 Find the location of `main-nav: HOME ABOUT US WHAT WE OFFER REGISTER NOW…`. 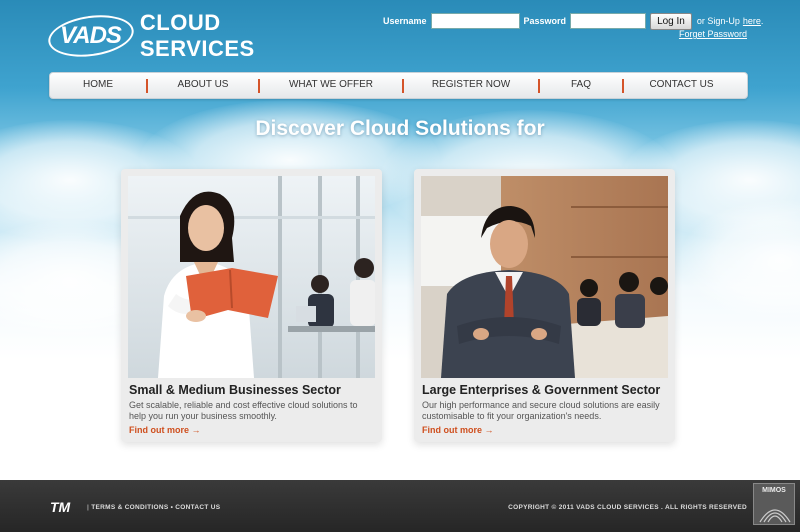

main-nav: HOME ABOUT US WHAT WE OFFER REGISTER NOW… is located at coordinates (398, 85).